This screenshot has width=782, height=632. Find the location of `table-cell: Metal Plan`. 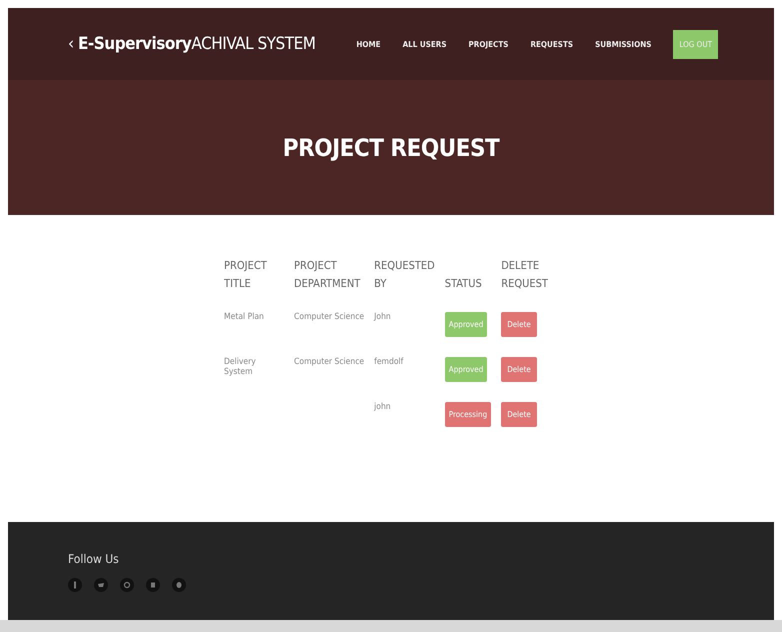

table-cell: Metal Plan is located at coordinates (244, 317).